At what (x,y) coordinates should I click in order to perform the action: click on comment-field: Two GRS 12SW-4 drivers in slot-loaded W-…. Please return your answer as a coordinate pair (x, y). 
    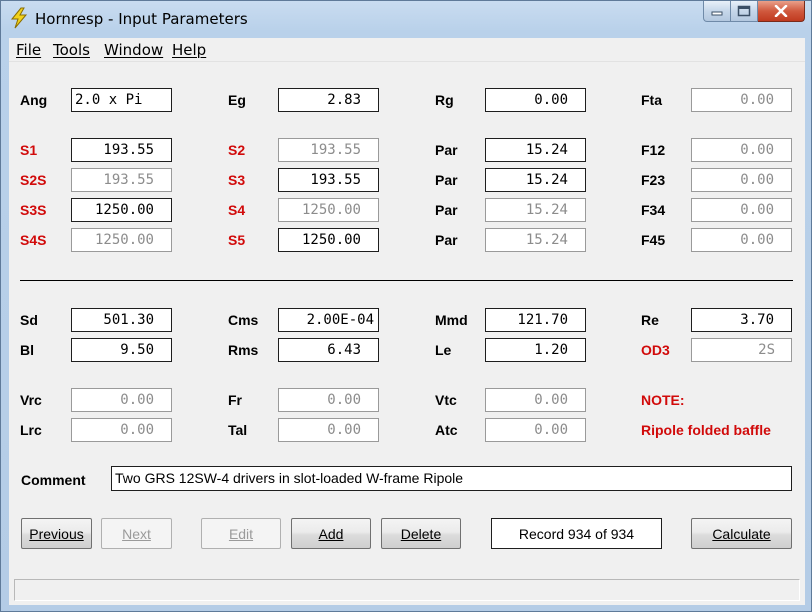
    Looking at the image, I should click on (451, 478).